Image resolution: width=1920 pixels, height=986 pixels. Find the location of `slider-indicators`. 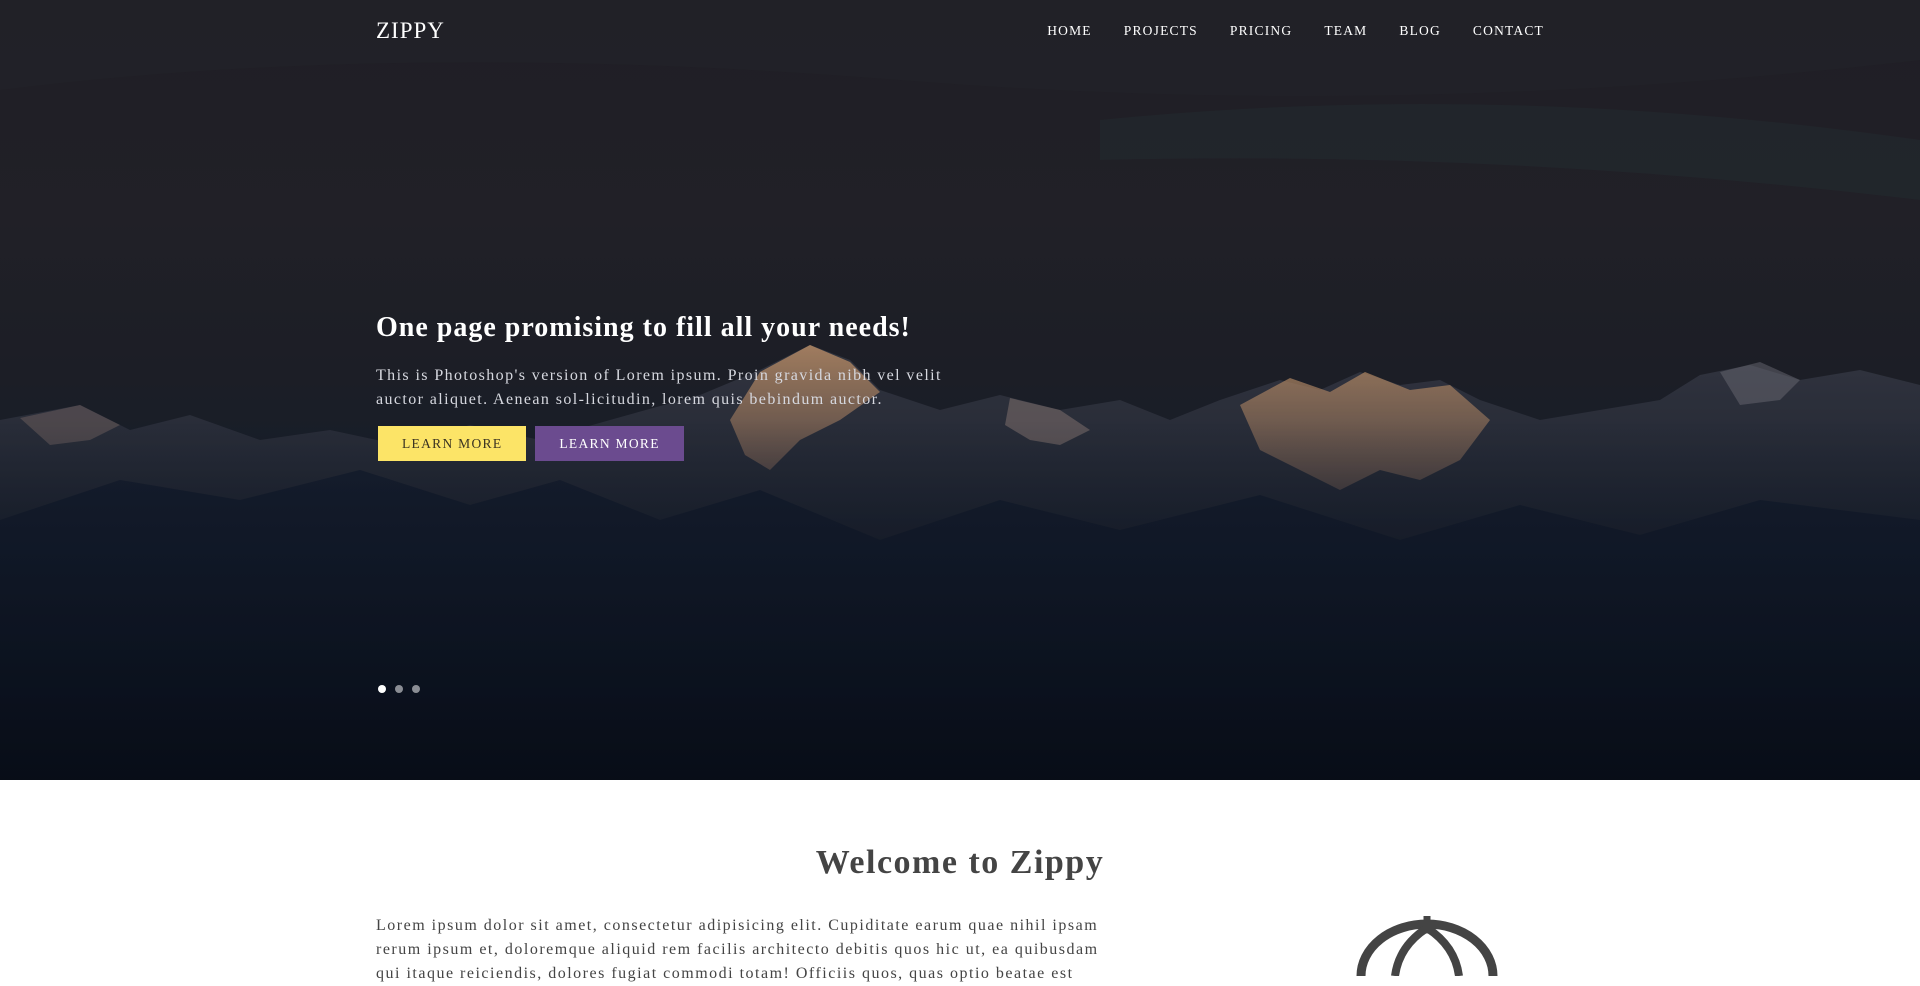

slider-indicators is located at coordinates (399, 689).